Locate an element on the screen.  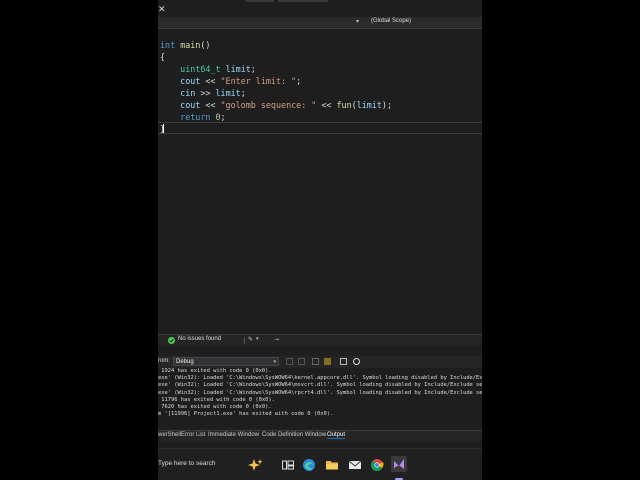
tab-output: Output is located at coordinates (336, 435).